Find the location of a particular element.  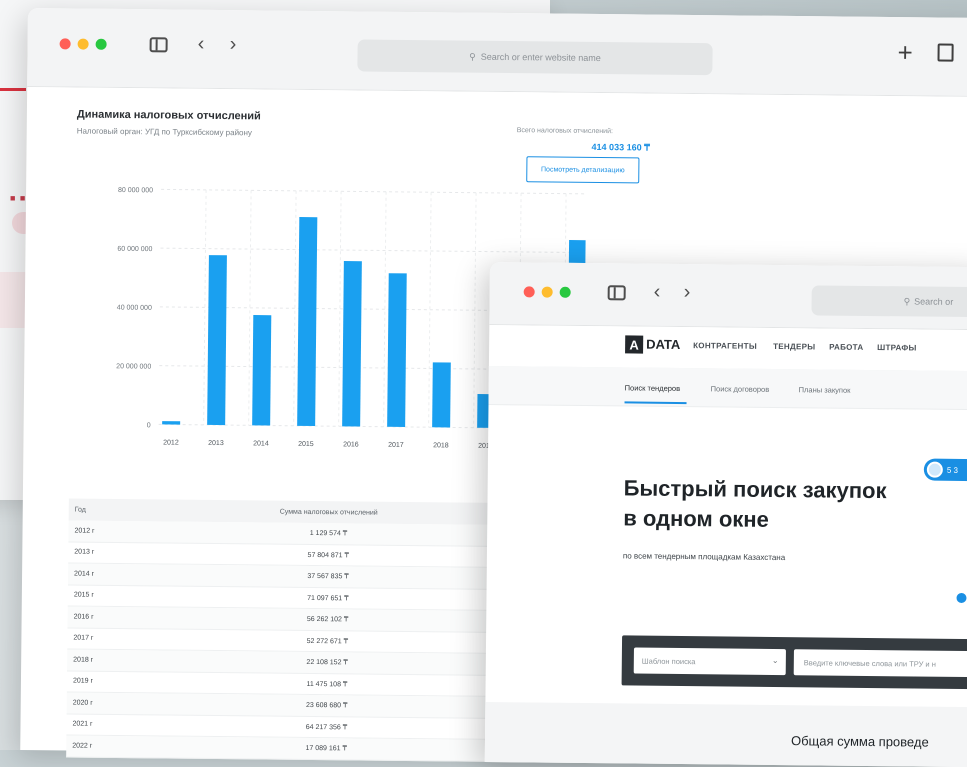

x-tick-label: 2012 is located at coordinates (171, 442).